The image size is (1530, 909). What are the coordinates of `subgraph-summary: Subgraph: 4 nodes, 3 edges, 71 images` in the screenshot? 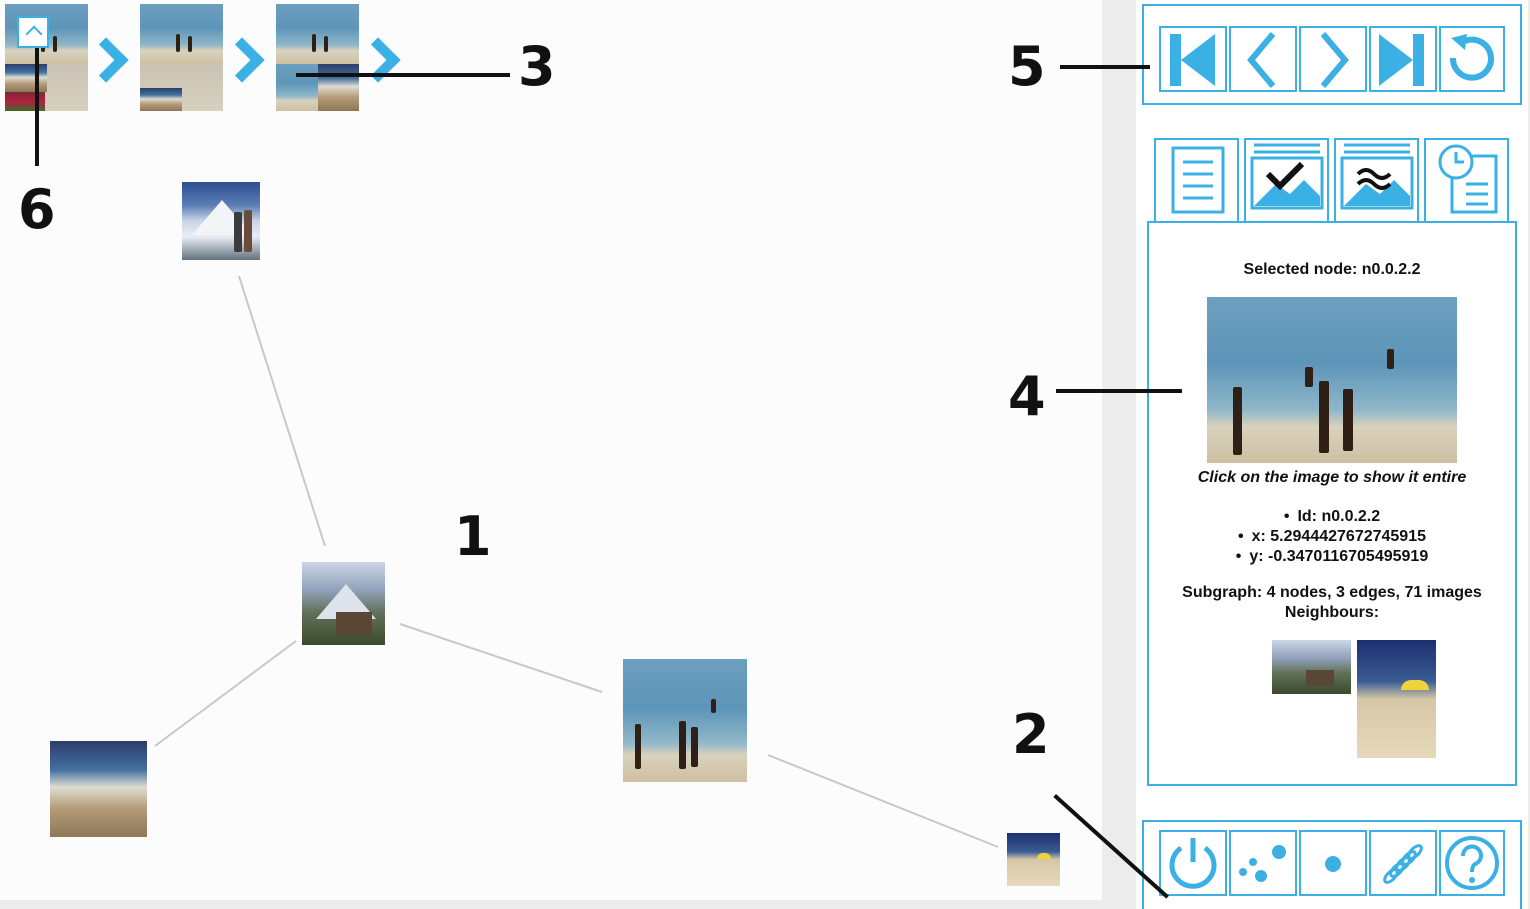 It's located at (1332, 592).